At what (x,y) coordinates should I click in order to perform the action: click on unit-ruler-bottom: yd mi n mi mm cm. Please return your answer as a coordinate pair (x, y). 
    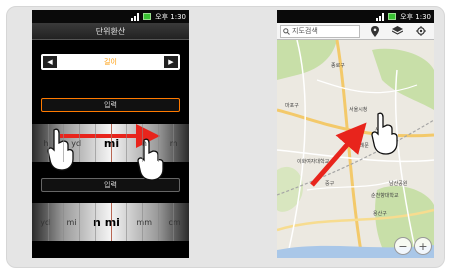
    Looking at the image, I should click on (110, 222).